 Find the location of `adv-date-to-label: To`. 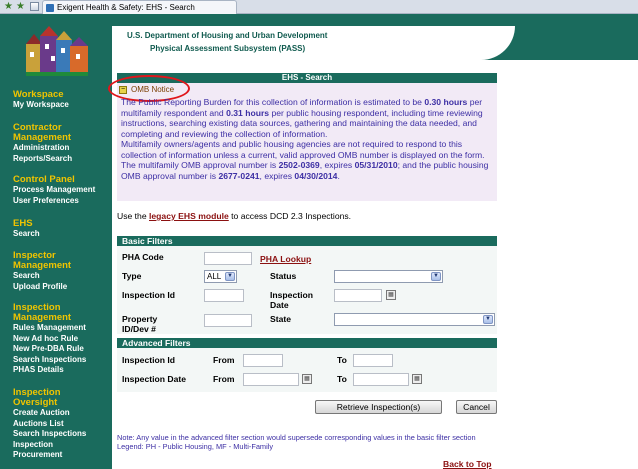

adv-date-to-label: To is located at coordinates (342, 379).